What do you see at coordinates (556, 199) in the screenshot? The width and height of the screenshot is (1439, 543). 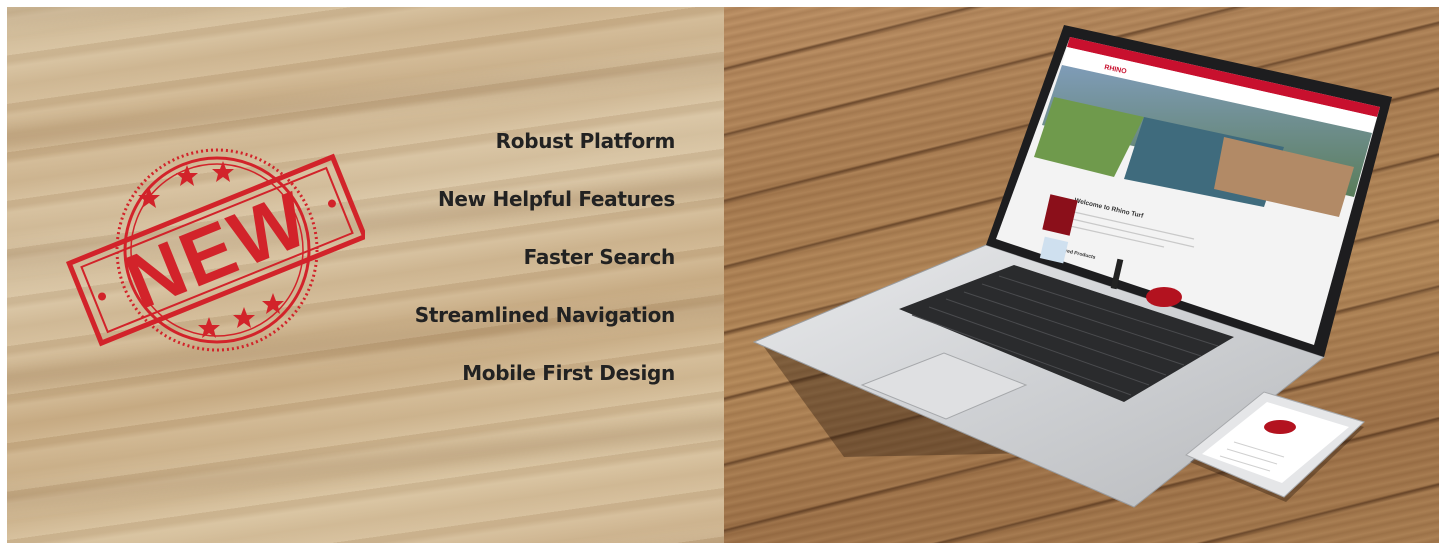 I see `feature-item: New Helpful Features` at bounding box center [556, 199].